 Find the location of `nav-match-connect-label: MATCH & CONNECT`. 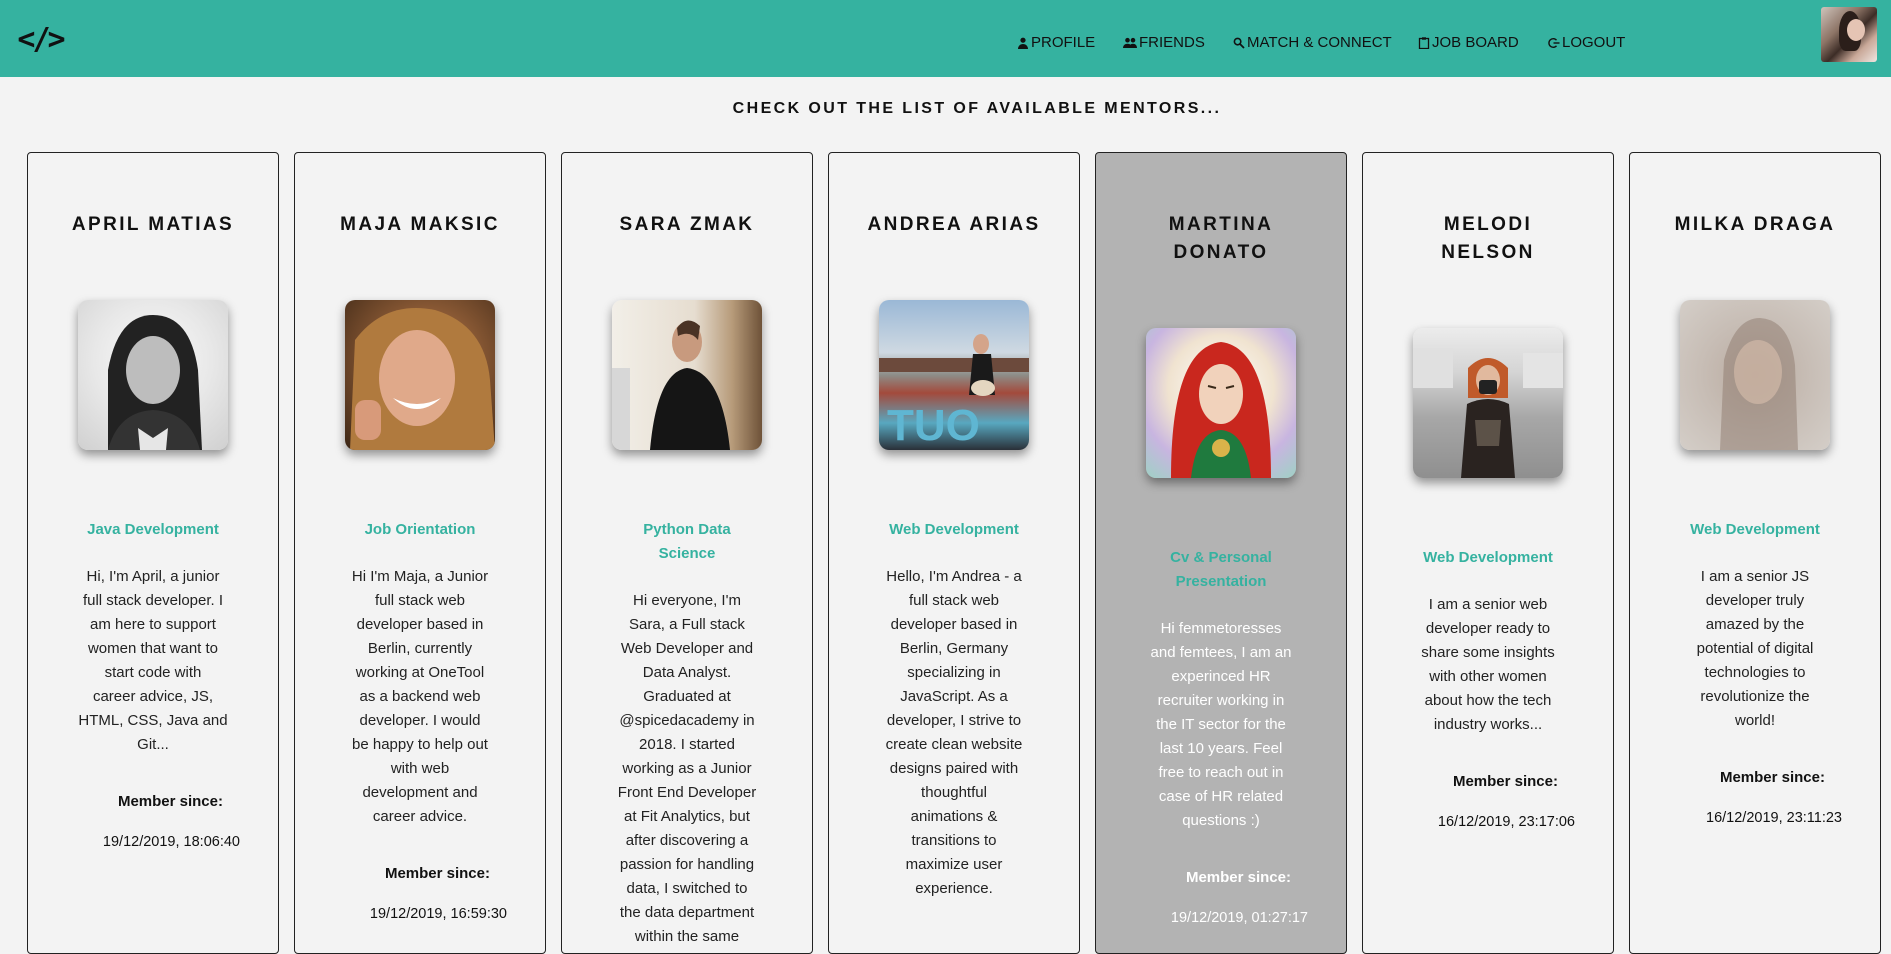

nav-match-connect-label: MATCH & CONNECT is located at coordinates (1319, 42).